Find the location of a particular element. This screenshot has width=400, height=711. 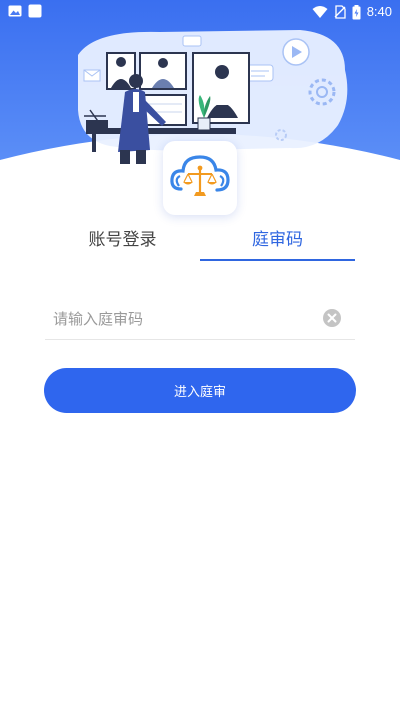

cloud-scales-logo-icon is located at coordinates (200, 175).